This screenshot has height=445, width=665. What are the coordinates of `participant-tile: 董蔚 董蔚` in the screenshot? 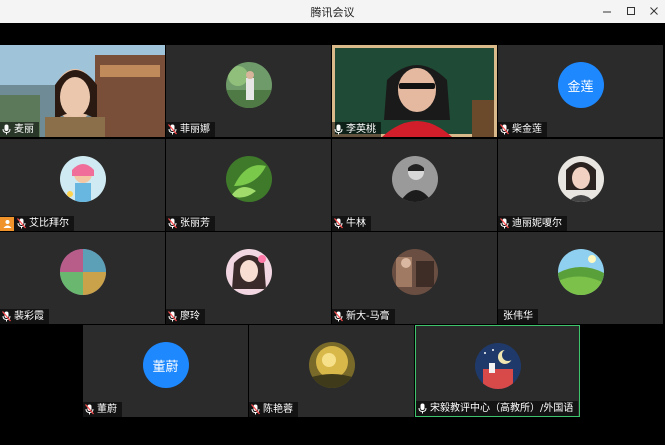 It's located at (165, 371).